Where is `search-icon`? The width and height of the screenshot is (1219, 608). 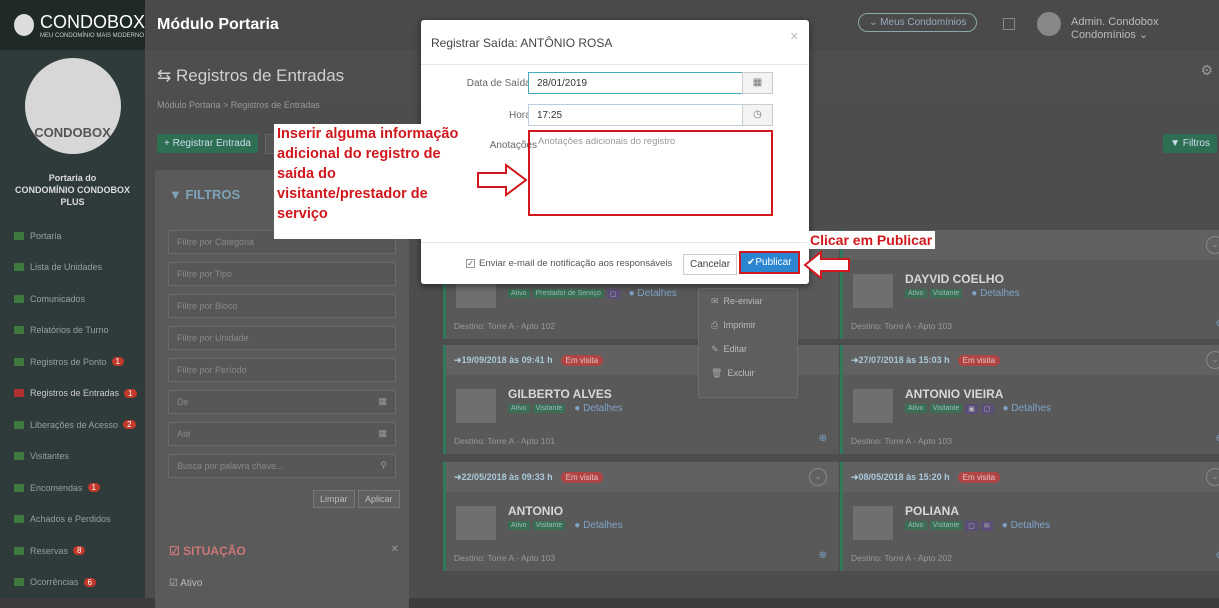 search-icon is located at coordinates (19, 519).